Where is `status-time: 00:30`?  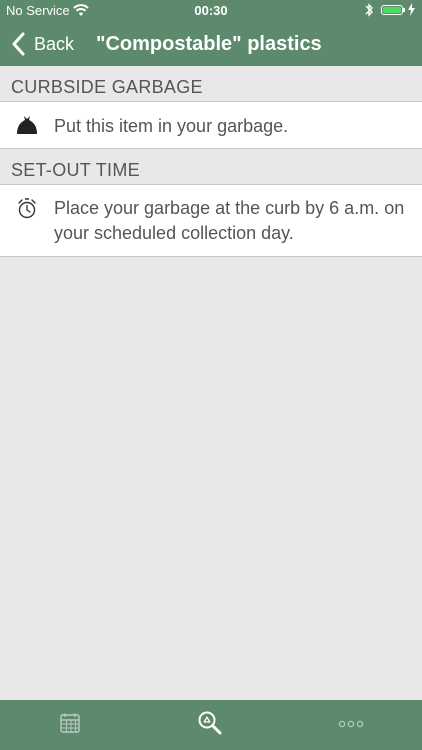
status-time: 00:30 is located at coordinates (211, 10).